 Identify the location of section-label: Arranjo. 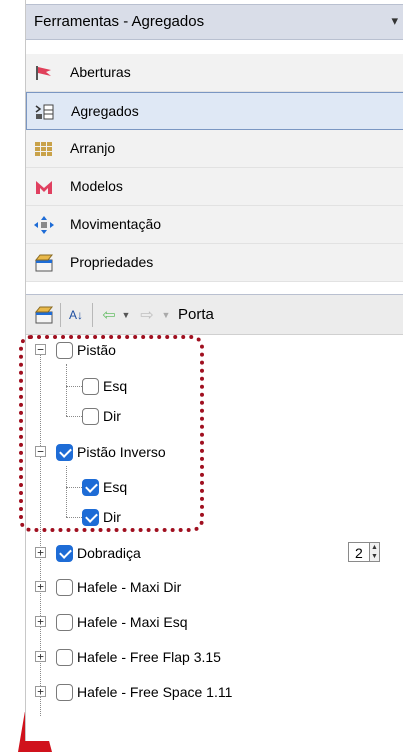
(93, 148).